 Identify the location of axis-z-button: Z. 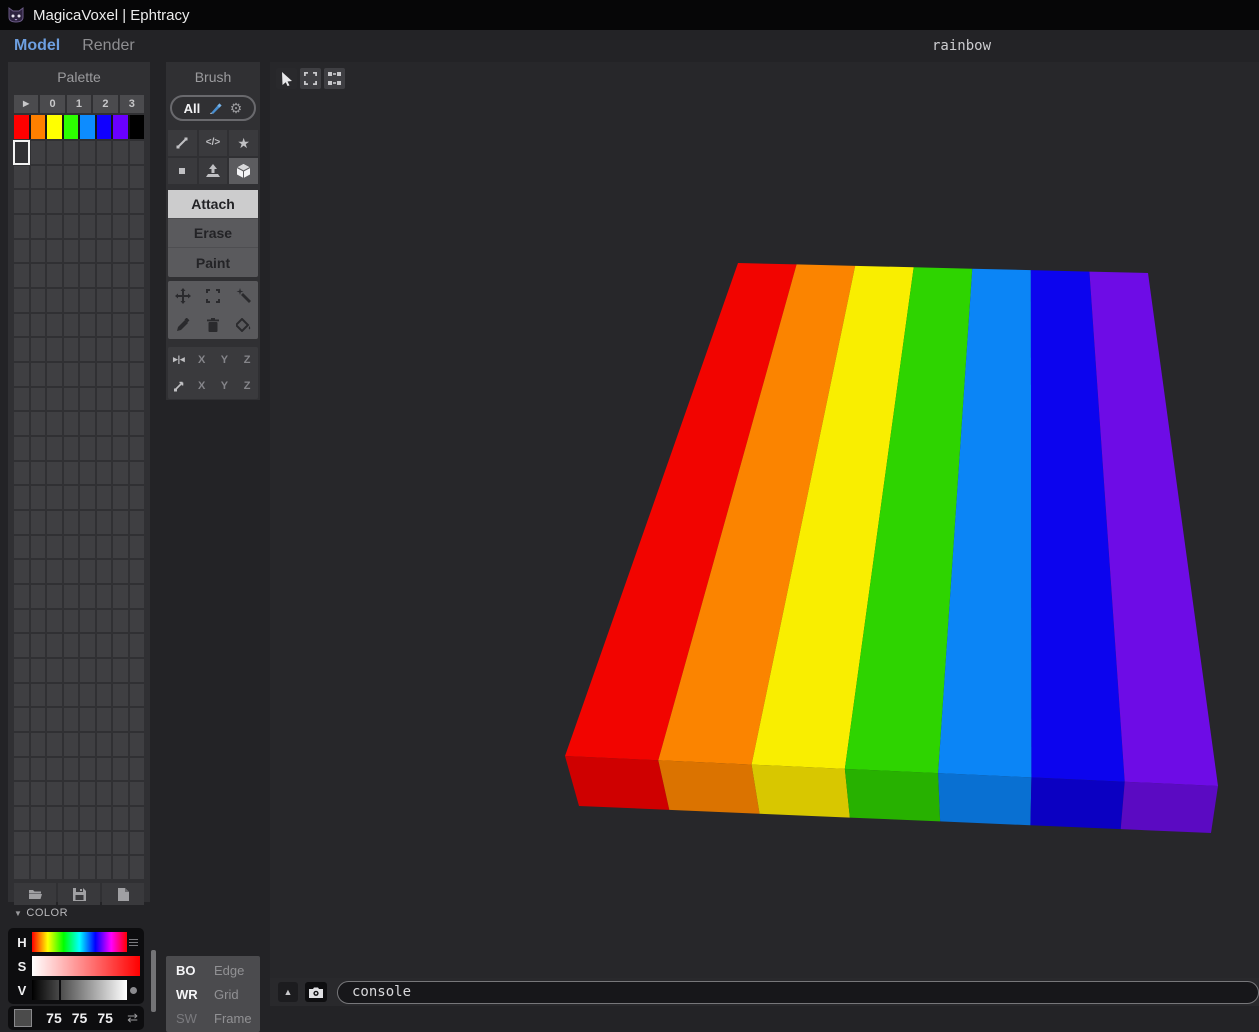
(247, 387).